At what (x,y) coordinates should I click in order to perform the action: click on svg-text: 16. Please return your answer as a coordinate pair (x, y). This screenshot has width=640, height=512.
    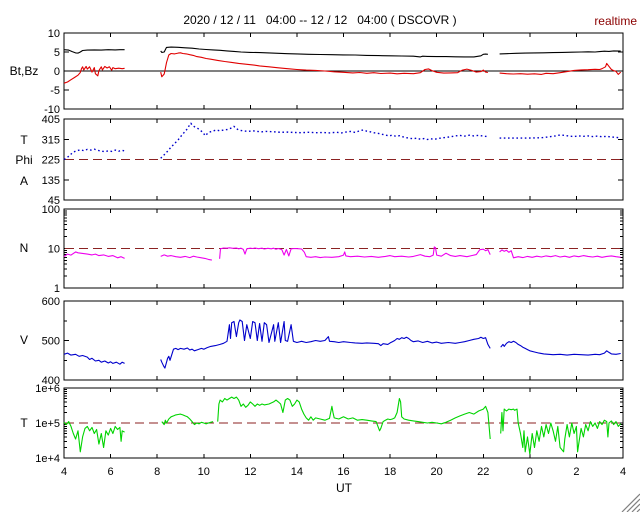
    Looking at the image, I should click on (343, 472).